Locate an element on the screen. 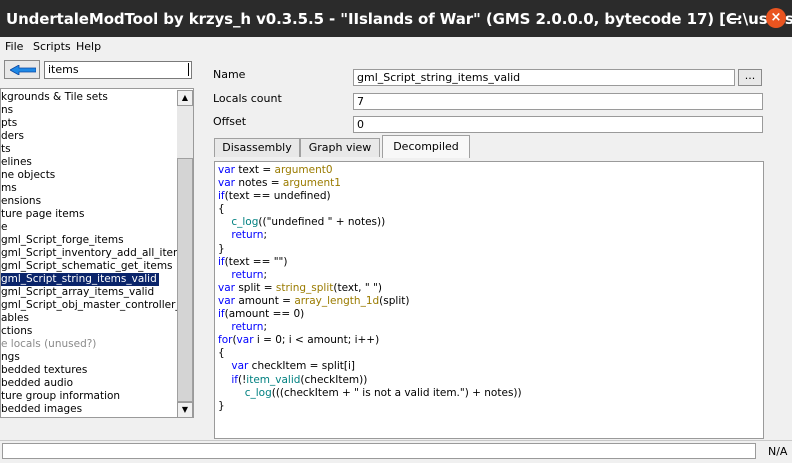  code-token: string_split is located at coordinates (304, 287).